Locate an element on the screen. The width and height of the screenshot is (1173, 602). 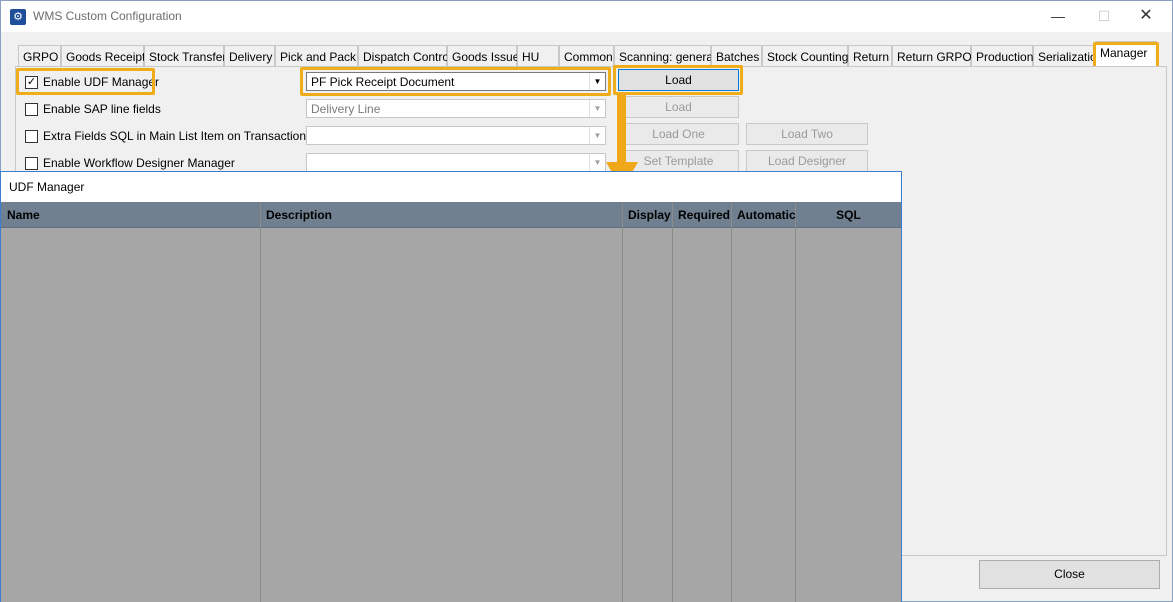
tab-dispatch-control: Dispatch Control is located at coordinates (405, 56).